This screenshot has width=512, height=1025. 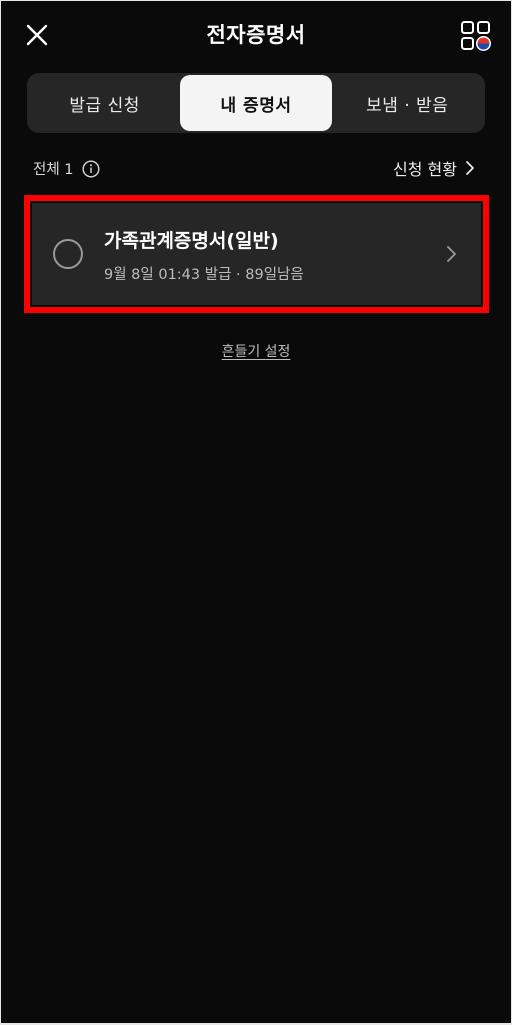 I want to click on shake-settings-label: 흔들기 설정, so click(x=256, y=352).